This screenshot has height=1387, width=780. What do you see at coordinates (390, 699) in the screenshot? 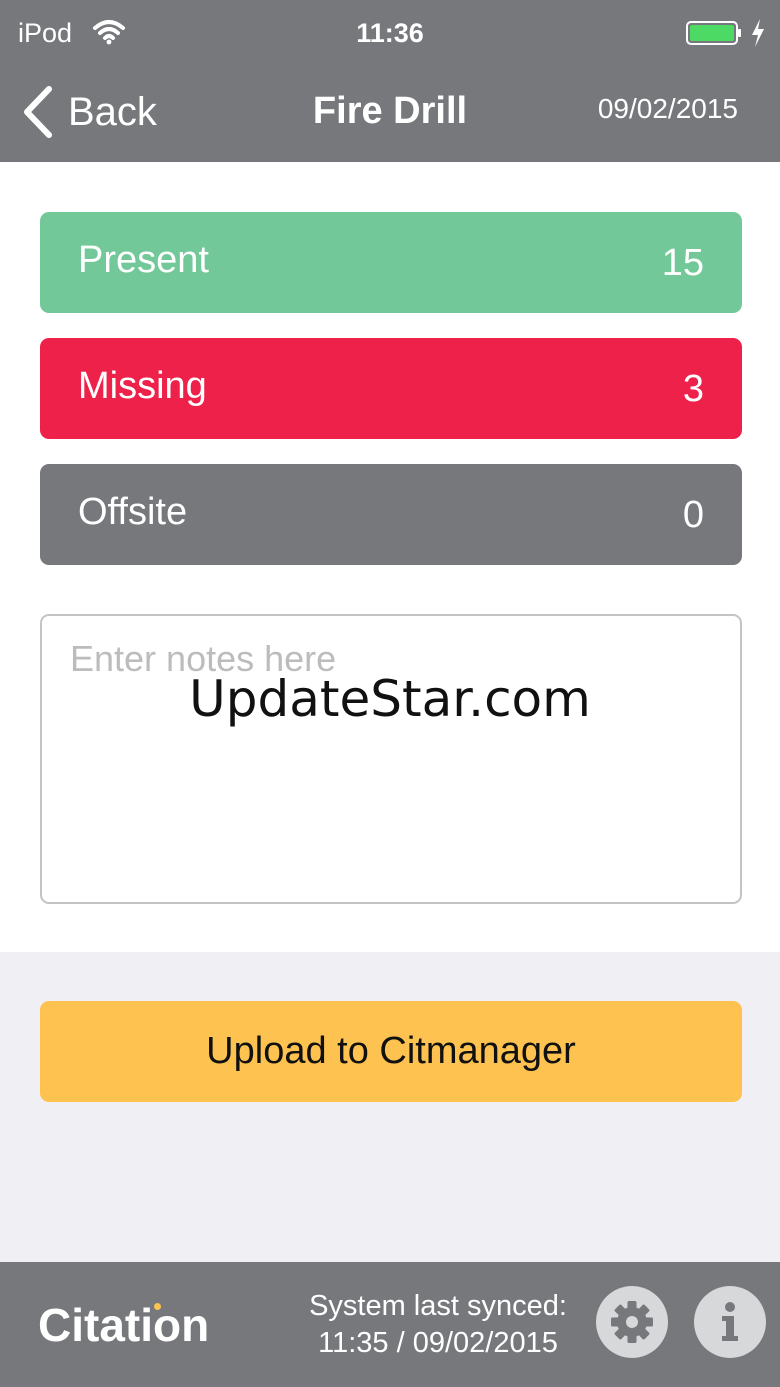
I see `watermark-text: UpdateStar.com` at bounding box center [390, 699].